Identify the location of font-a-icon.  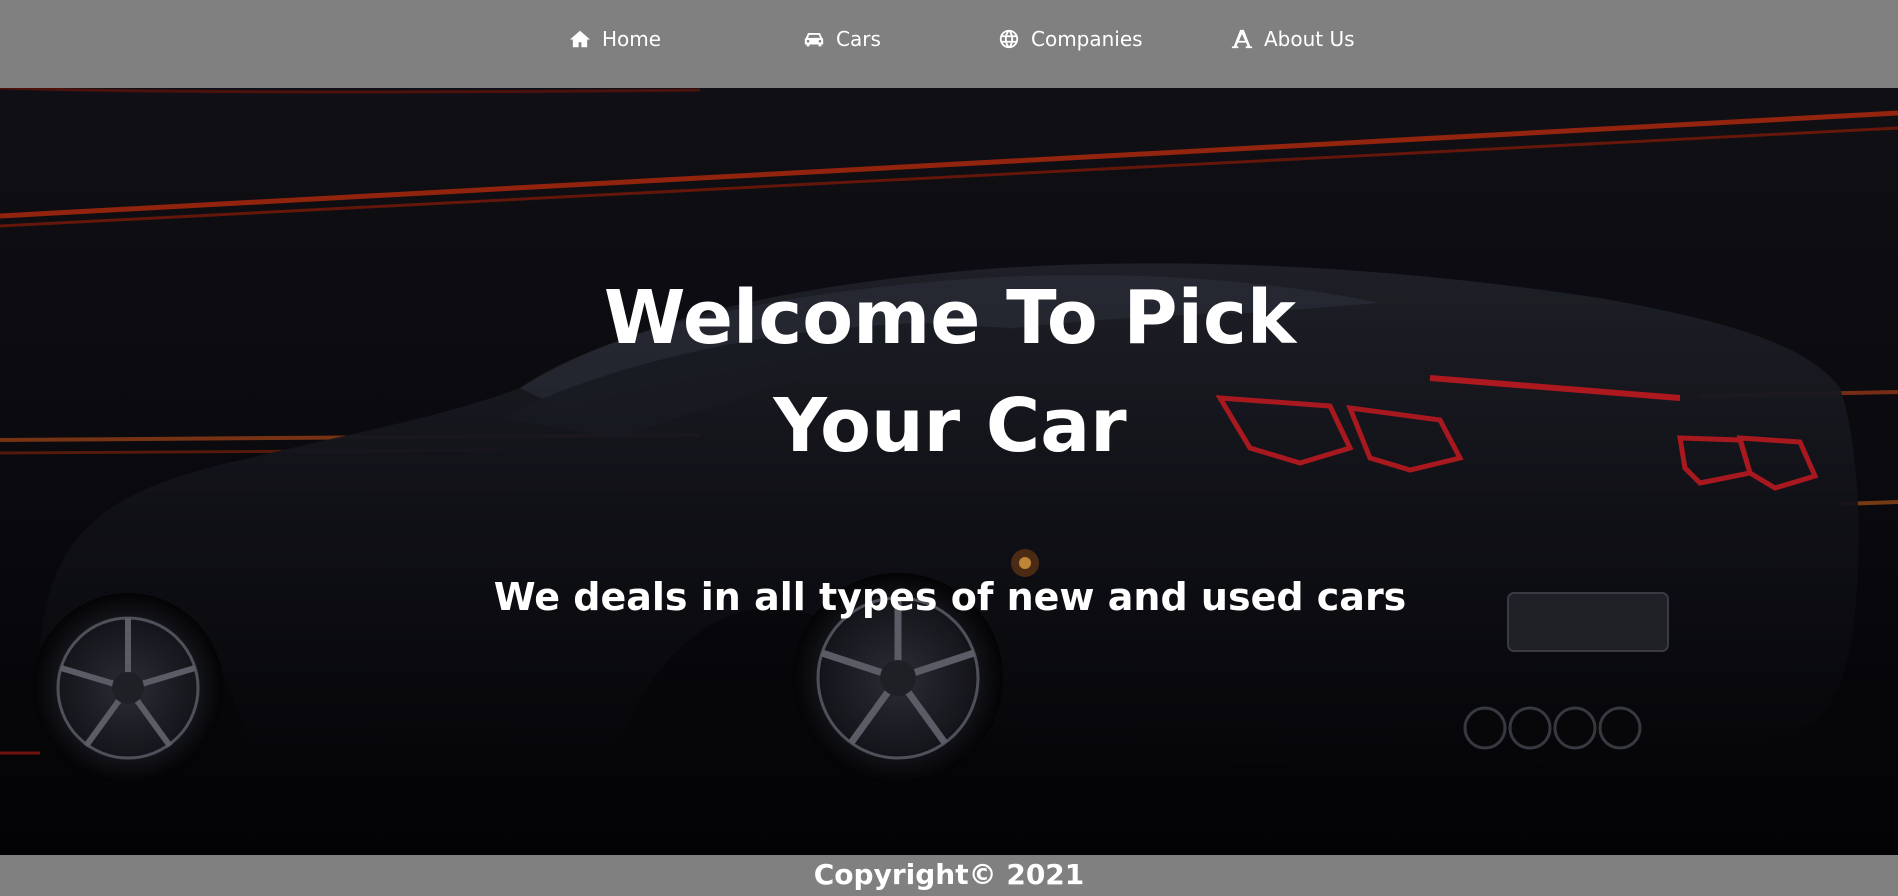
(1242, 39).